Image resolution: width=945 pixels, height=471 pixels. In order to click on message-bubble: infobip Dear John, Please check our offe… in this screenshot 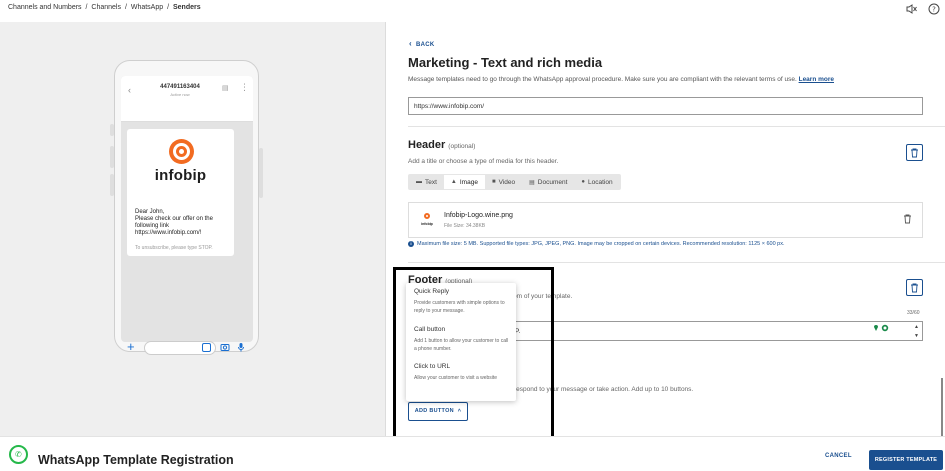, I will do `click(180, 192)`.